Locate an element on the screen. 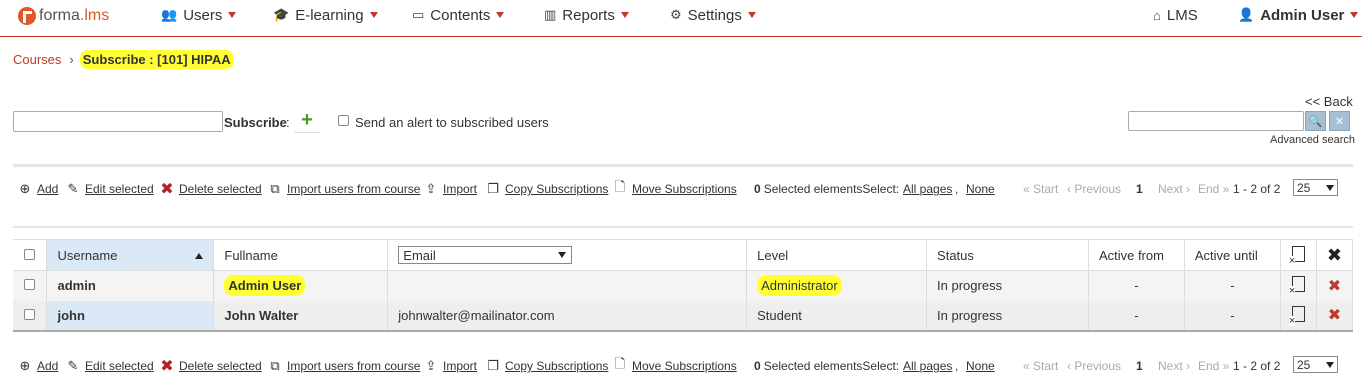 Image resolution: width=1362 pixels, height=385 pixels. add-doc-icon: ⊕ is located at coordinates (25, 365).